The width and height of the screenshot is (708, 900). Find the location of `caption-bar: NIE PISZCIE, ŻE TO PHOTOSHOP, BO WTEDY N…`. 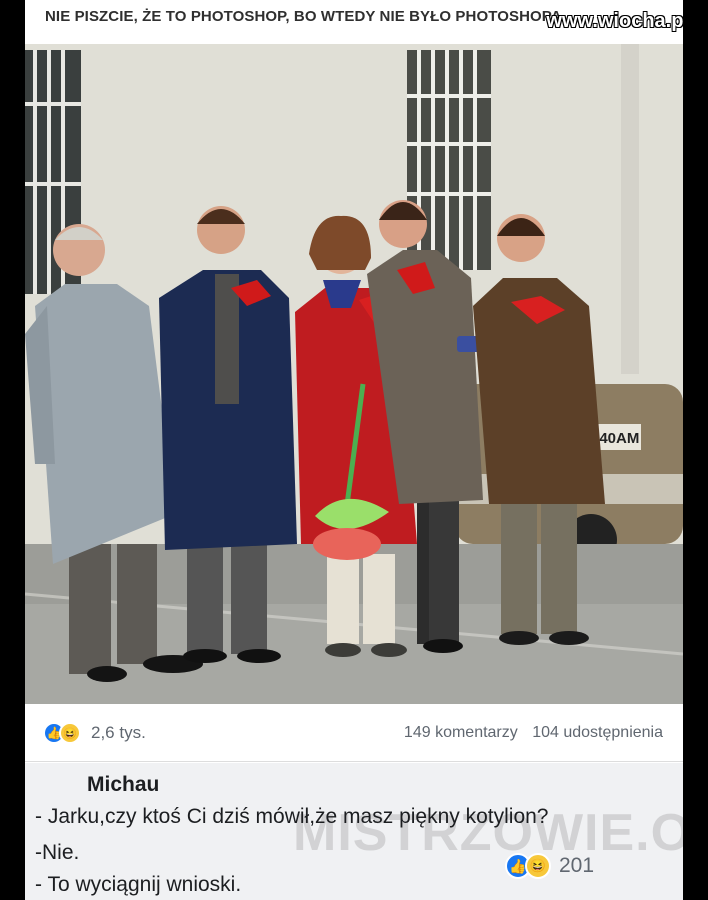

caption-bar: NIE PISZCIE, ŻE TO PHOTOSHOP, BO WTEDY N… is located at coordinates (354, 21).